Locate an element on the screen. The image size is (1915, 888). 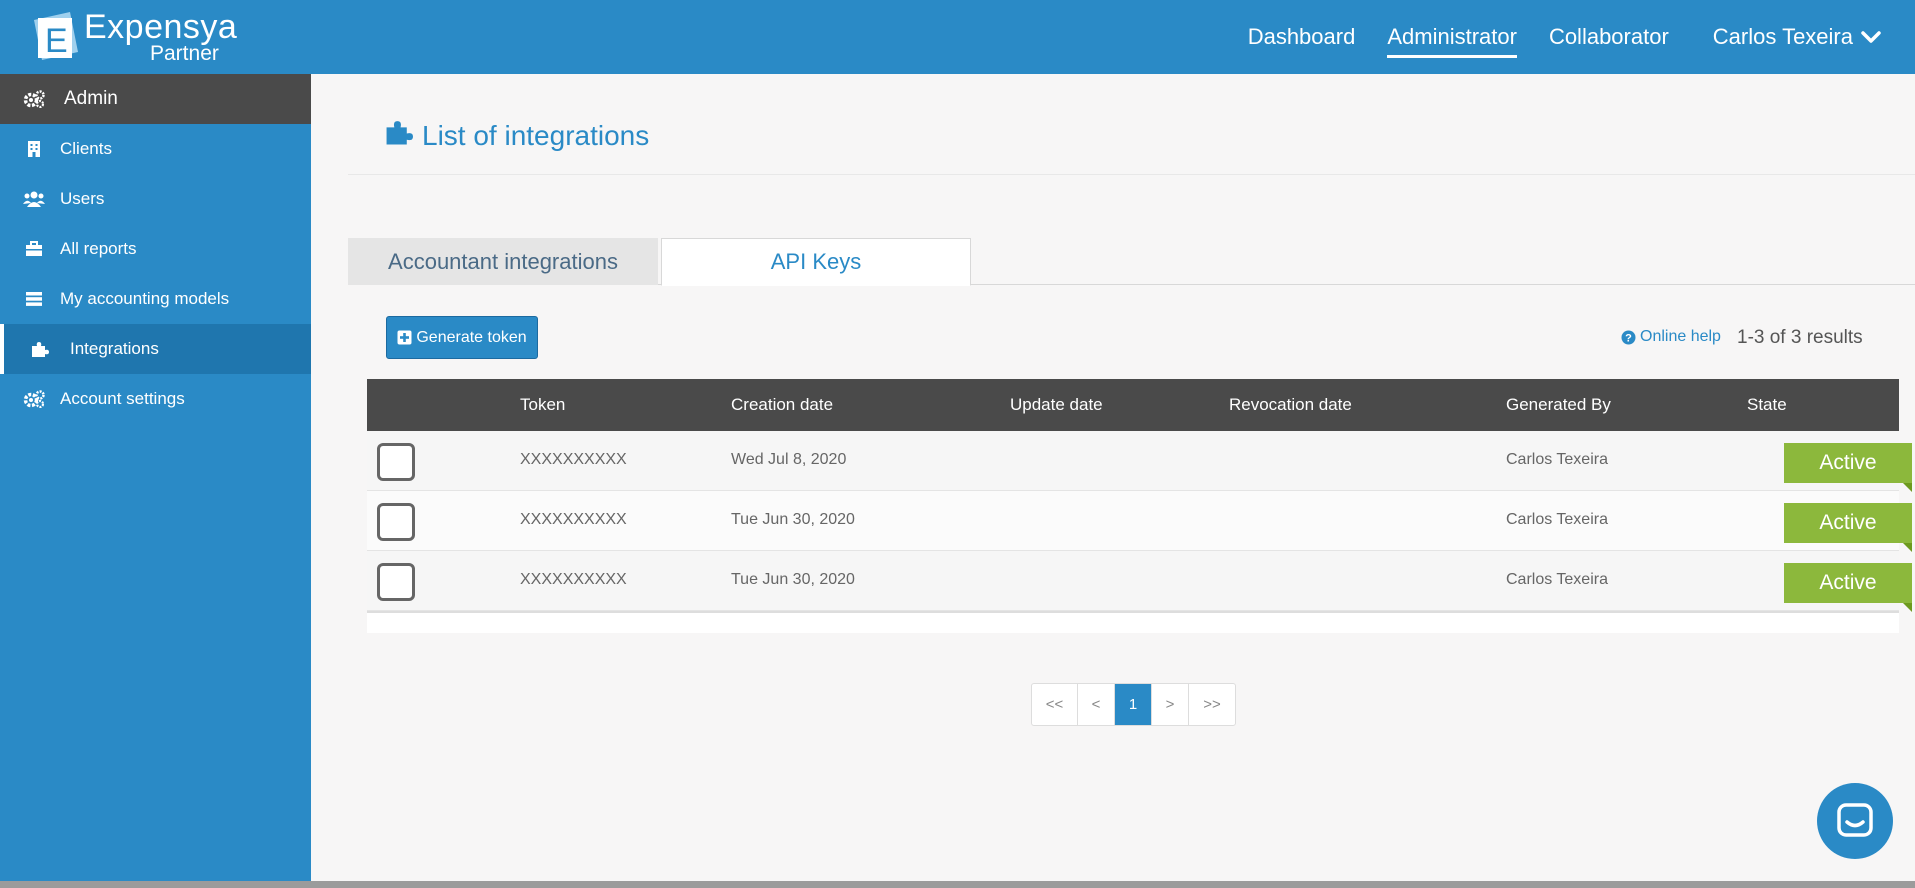
column-header-update-date: Update date is located at coordinates (1056, 405).